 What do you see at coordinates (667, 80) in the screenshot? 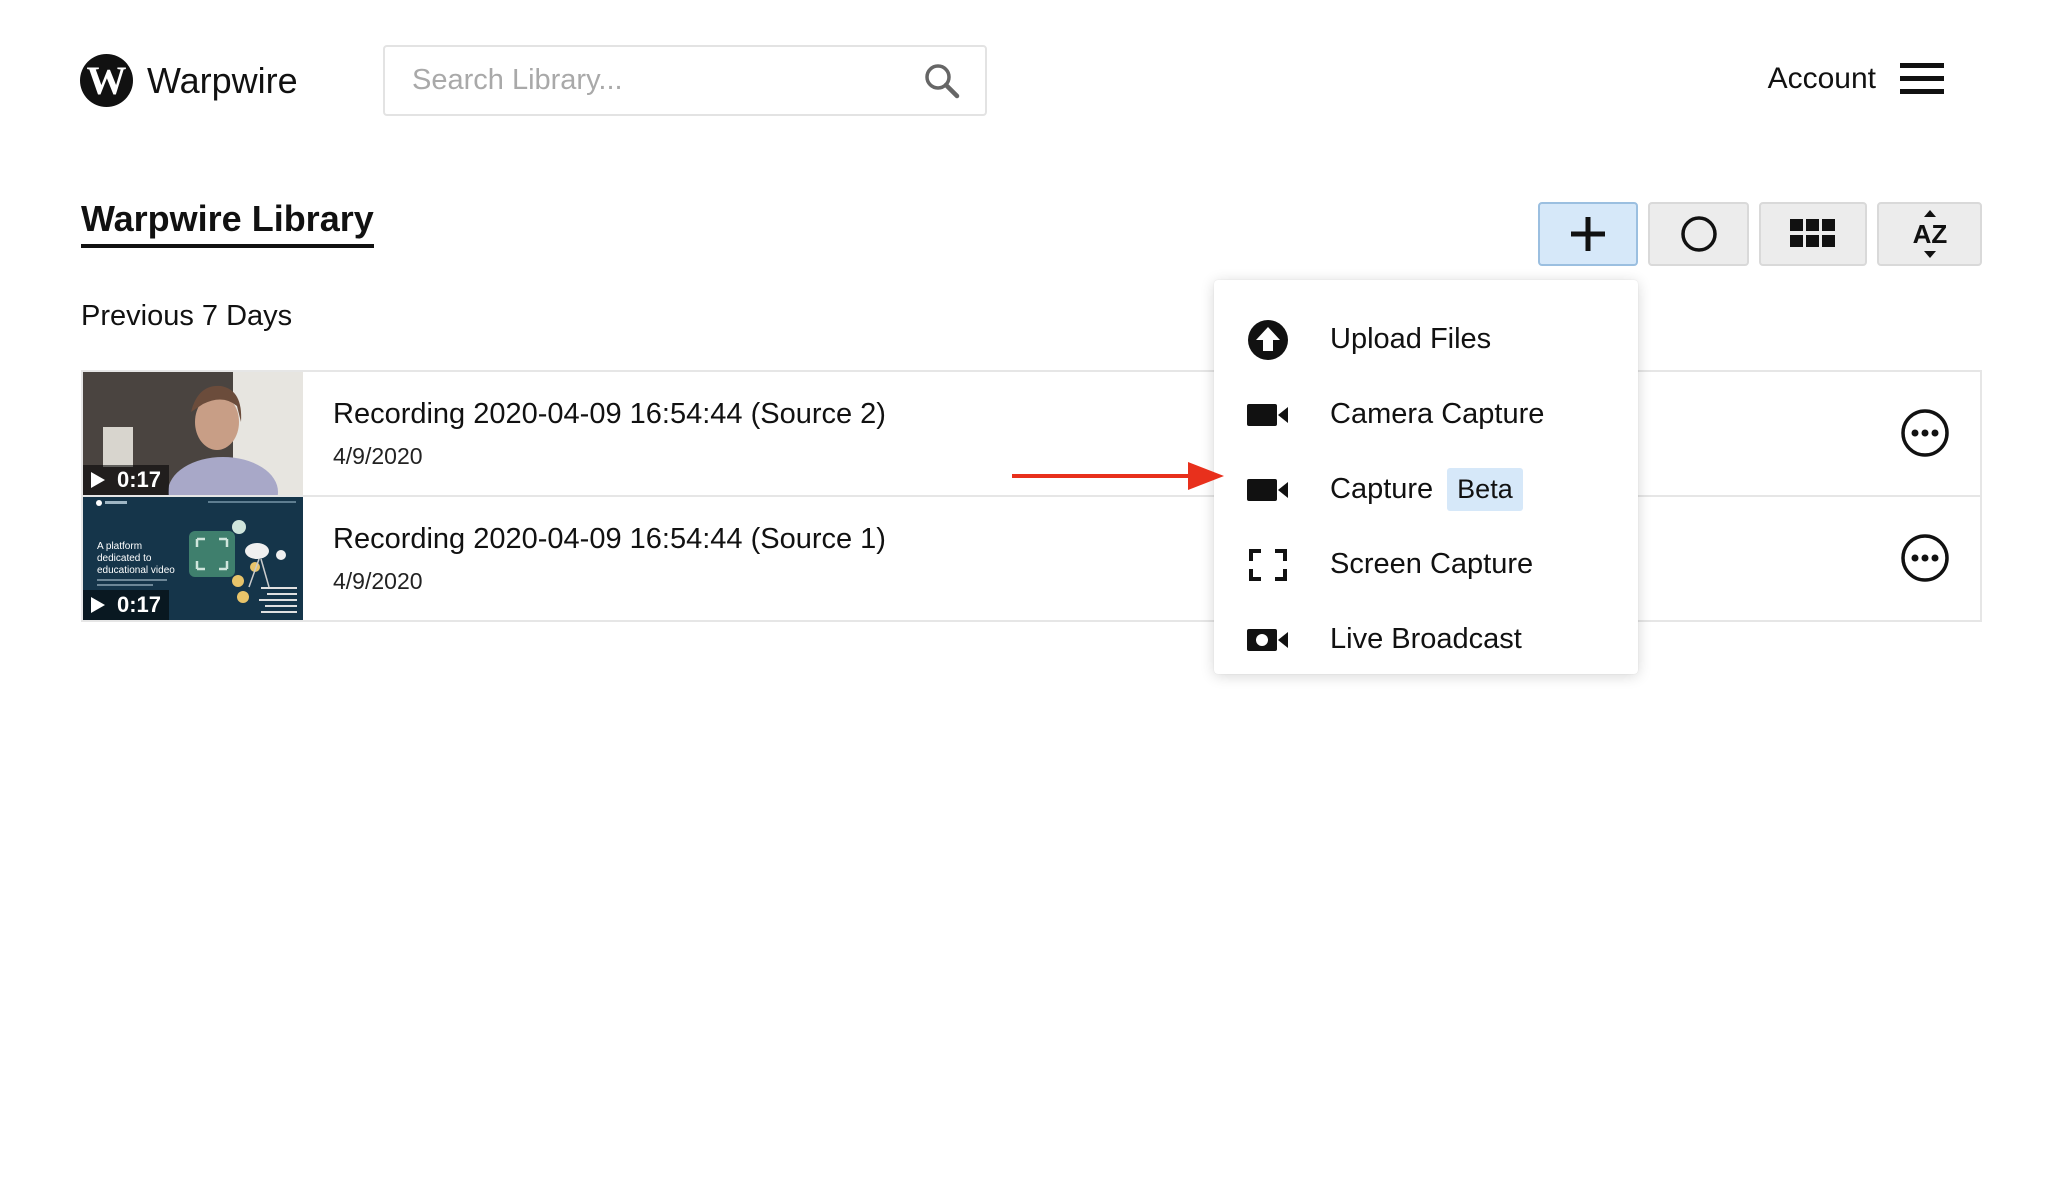
I see `search-input` at bounding box center [667, 80].